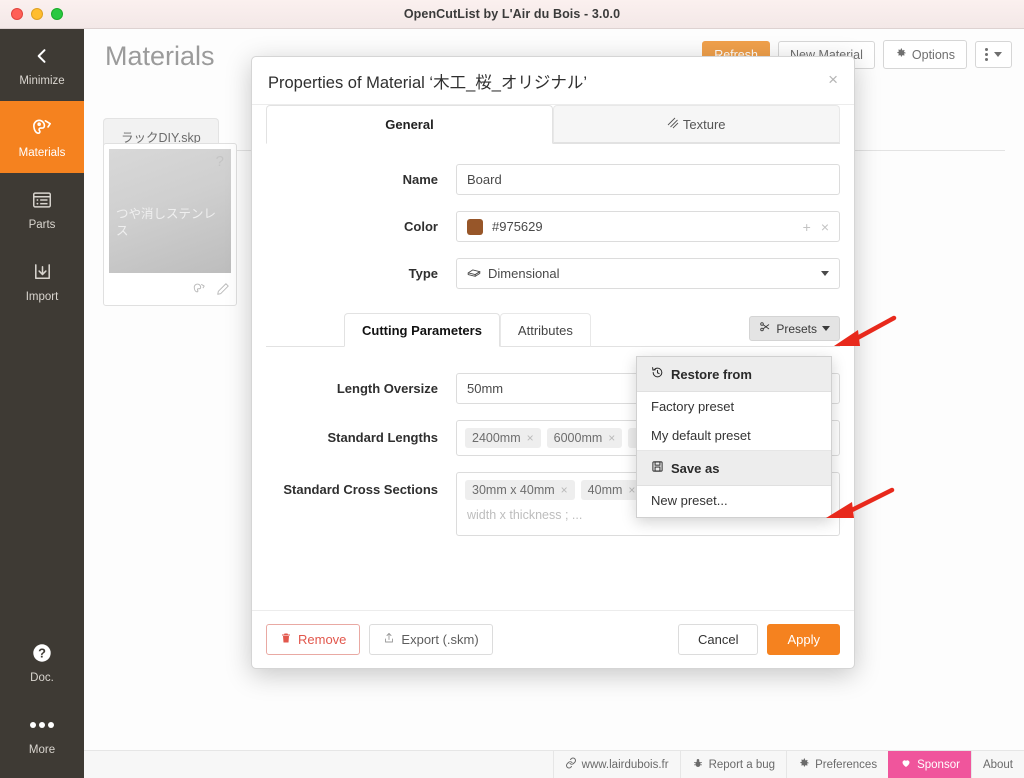  I want to click on options-label: Options, so click(933, 54).